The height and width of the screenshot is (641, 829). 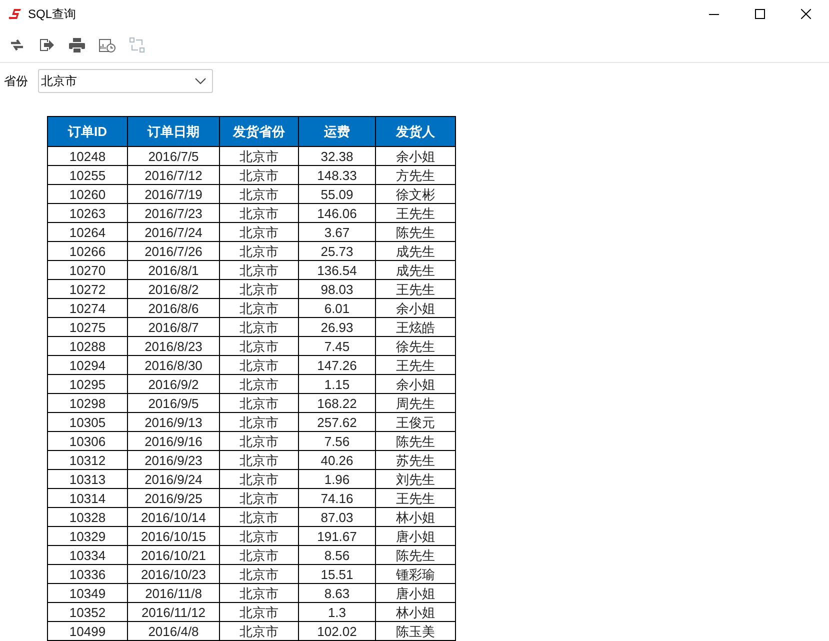 I want to click on refresh-icon, so click(x=17, y=45).